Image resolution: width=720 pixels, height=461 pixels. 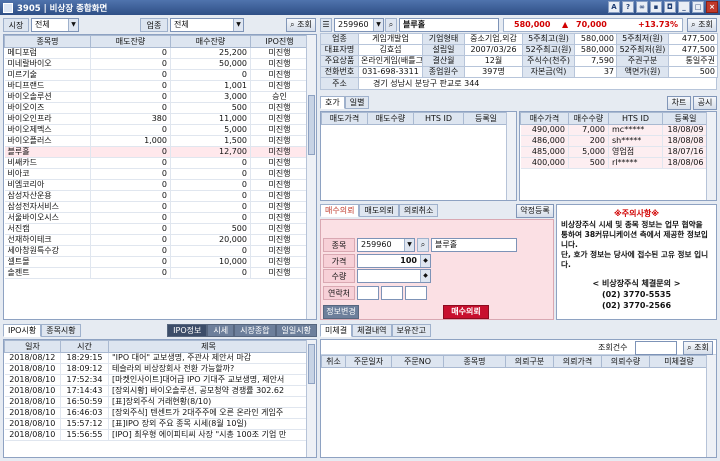 What do you see at coordinates (548, 39) in the screenshot?
I see `info-label: 5주최고(원)` at bounding box center [548, 39].